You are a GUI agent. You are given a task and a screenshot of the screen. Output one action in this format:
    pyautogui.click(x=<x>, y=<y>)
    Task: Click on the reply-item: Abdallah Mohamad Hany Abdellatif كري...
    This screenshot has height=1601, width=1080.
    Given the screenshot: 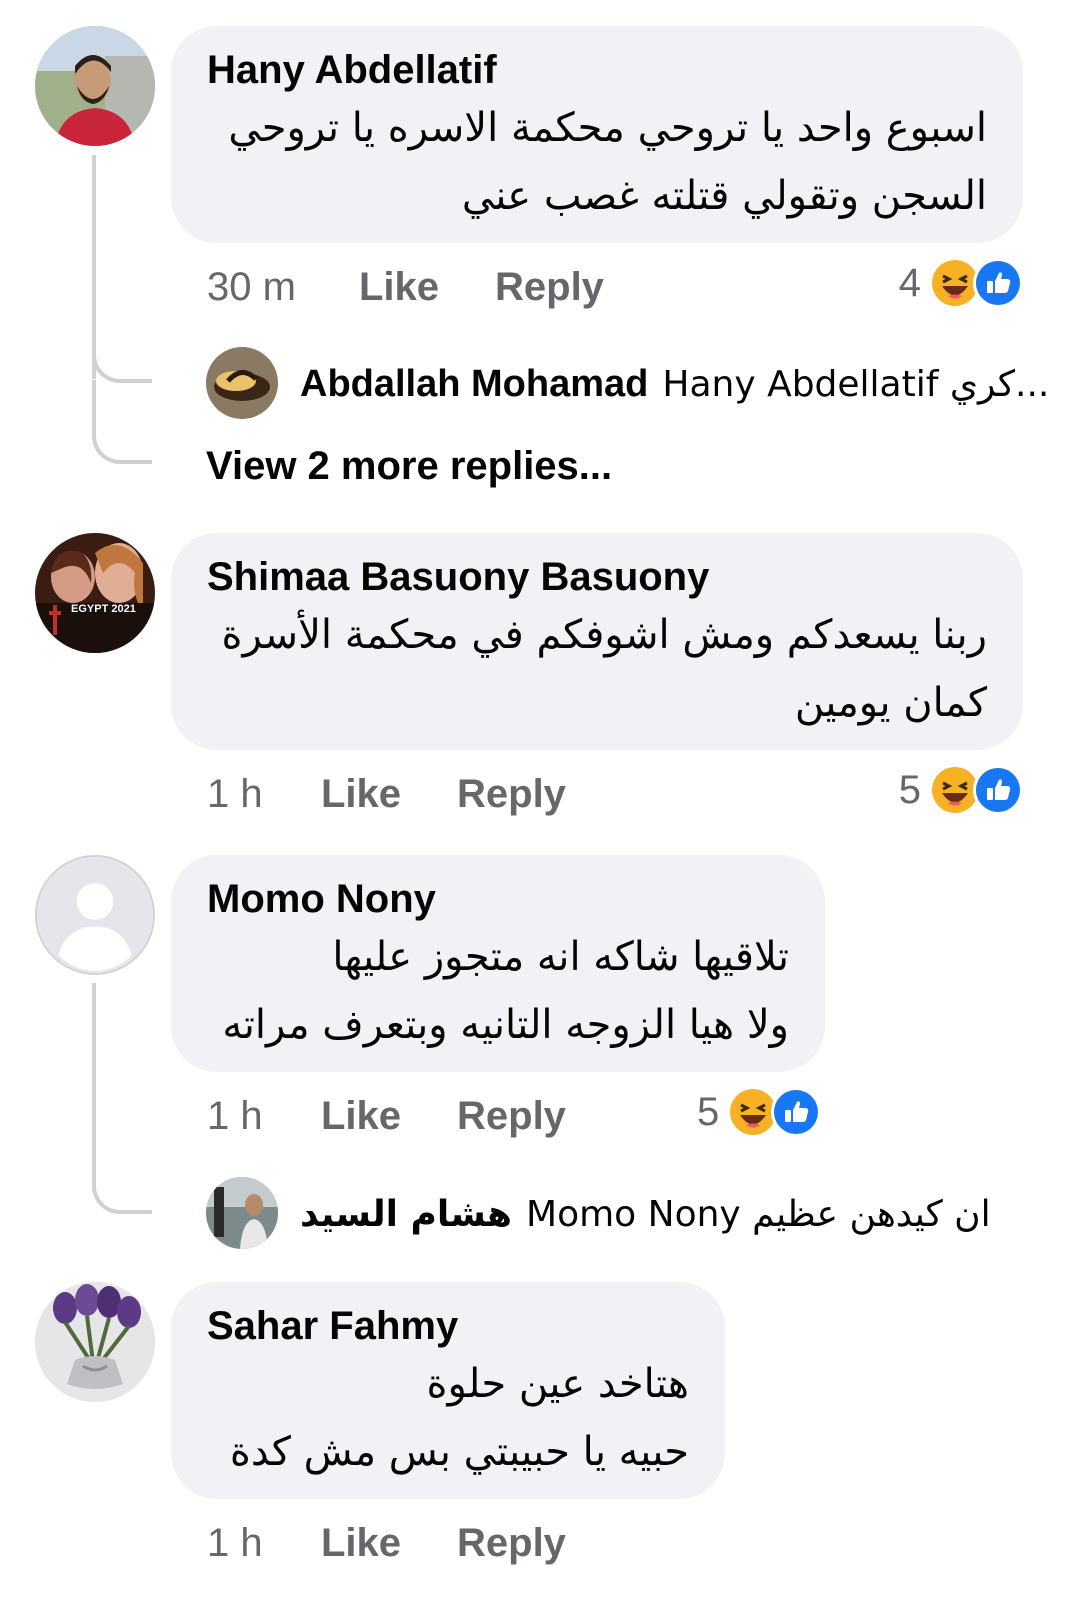 What is the action you would take?
    pyautogui.click(x=674, y=384)
    